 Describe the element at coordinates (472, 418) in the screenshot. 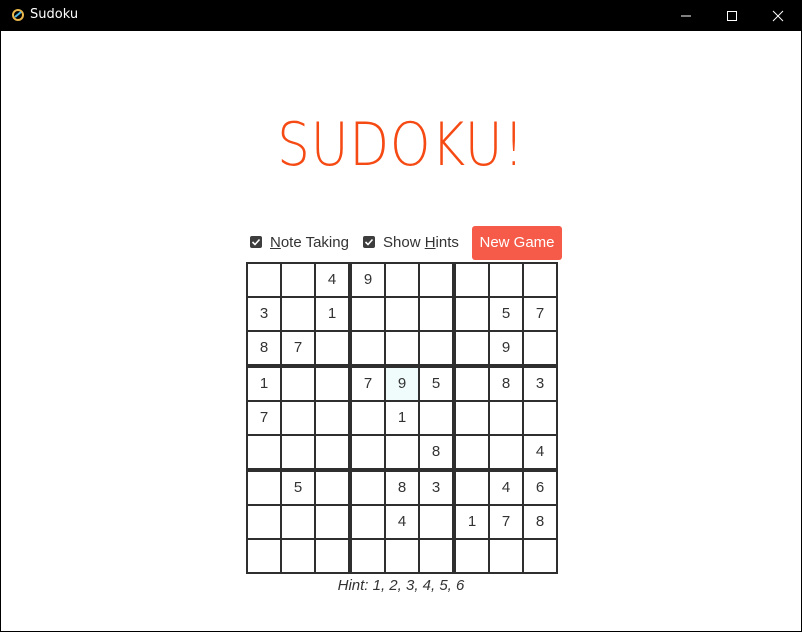

I see `sudoku-cell-r5-c7` at that location.